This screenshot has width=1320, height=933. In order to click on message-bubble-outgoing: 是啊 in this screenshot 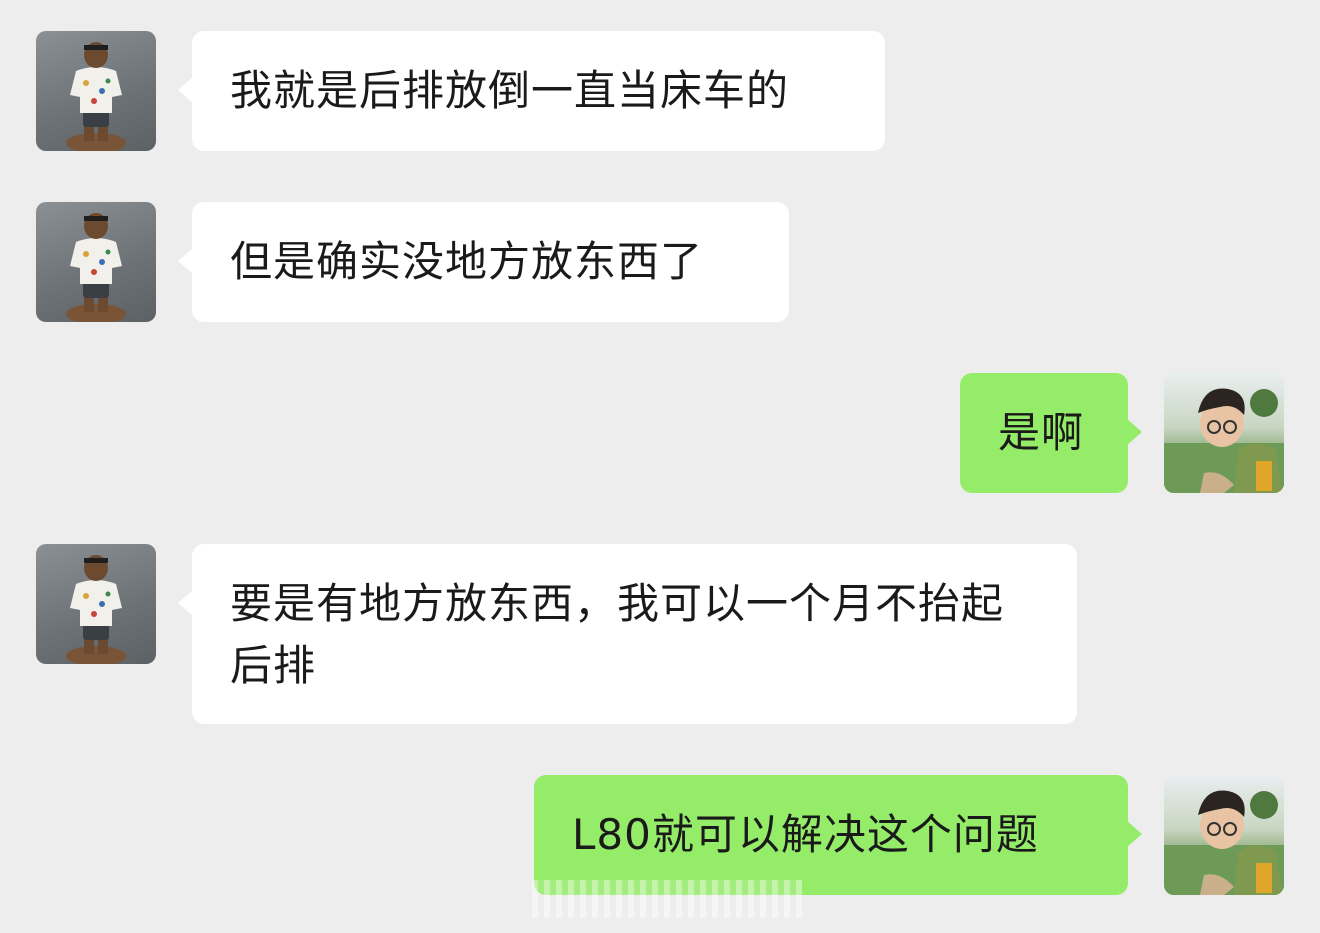, I will do `click(1051, 433)`.